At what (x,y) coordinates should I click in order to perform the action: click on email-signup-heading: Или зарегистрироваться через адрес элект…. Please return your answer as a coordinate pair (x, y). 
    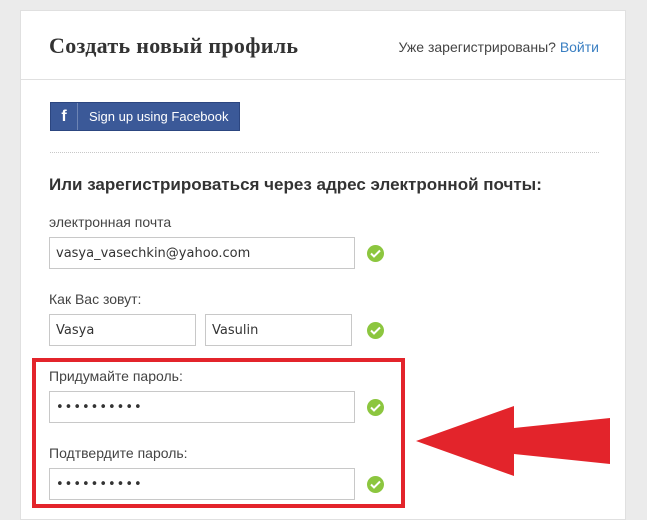
    Looking at the image, I should click on (295, 184).